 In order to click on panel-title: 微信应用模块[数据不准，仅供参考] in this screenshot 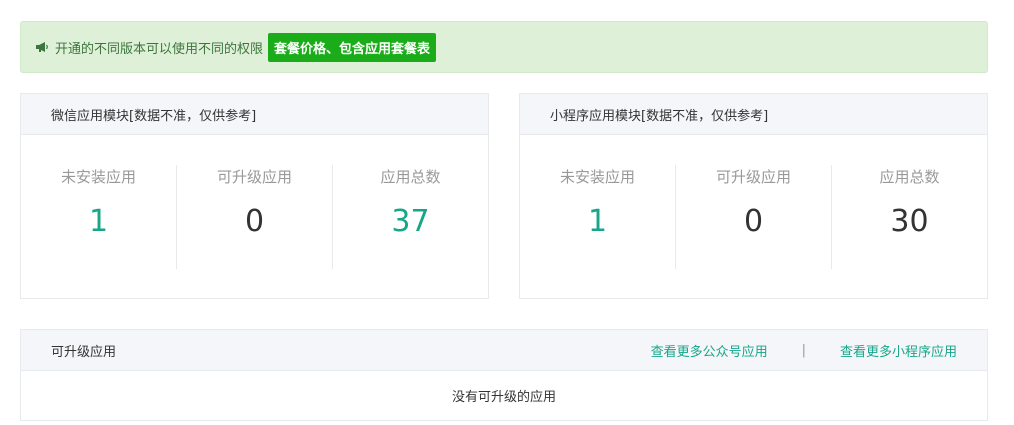, I will do `click(254, 114)`.